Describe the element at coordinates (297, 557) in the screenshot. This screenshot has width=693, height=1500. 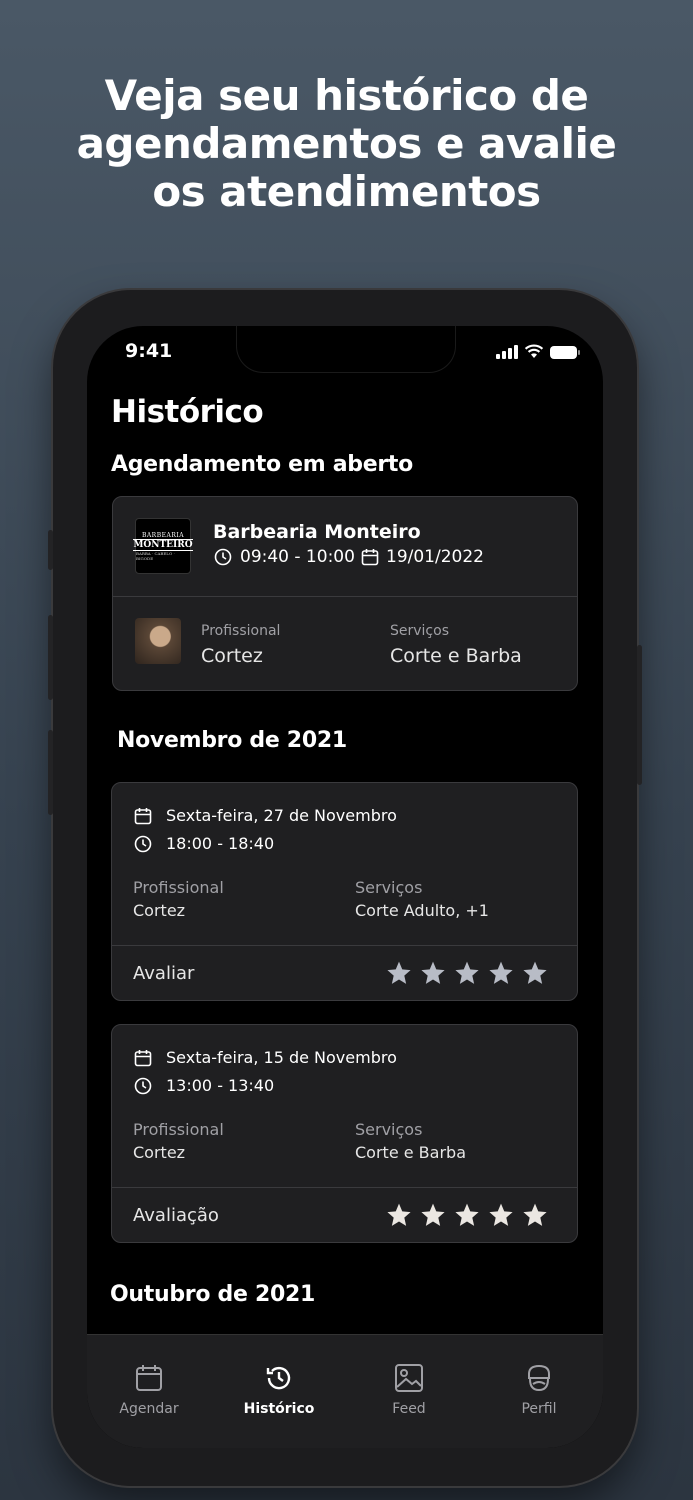
I see `appointment-time: 09:40 - 10:00` at that location.